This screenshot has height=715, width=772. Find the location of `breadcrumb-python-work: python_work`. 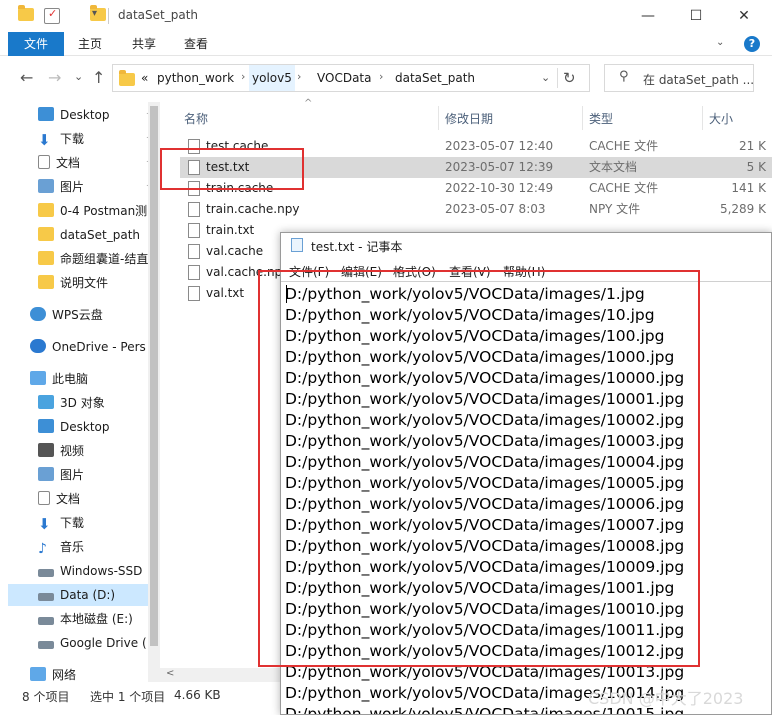

breadcrumb-python-work: python_work is located at coordinates (195, 78).